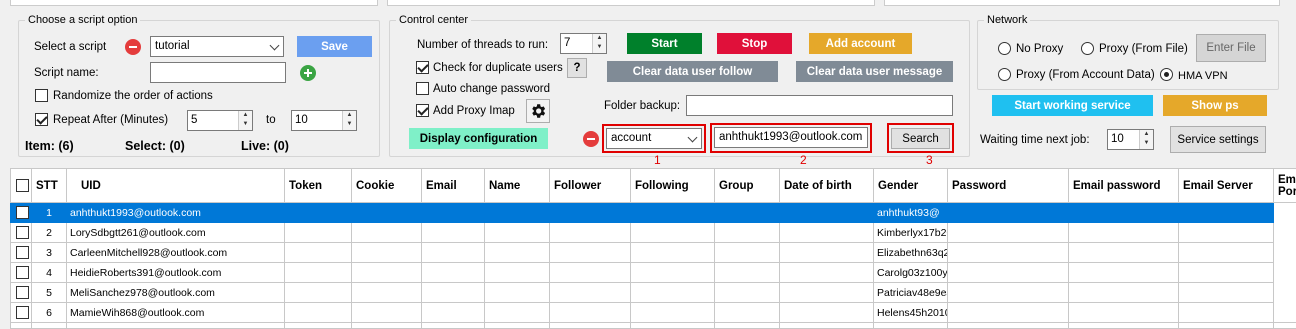  Describe the element at coordinates (1218, 139) in the screenshot. I see `service-settings-button: Service settings` at that location.